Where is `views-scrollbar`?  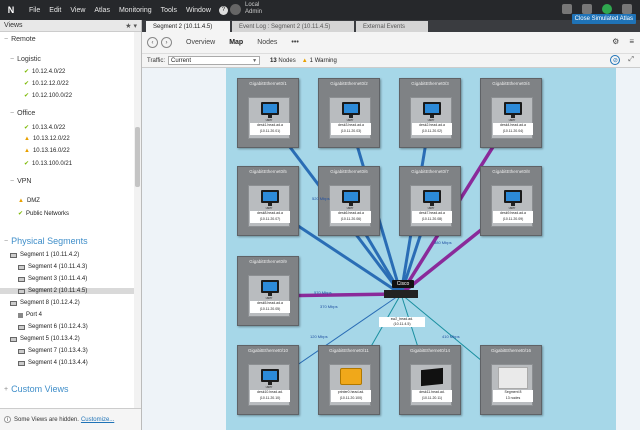 views-scrollbar is located at coordinates (137, 225).